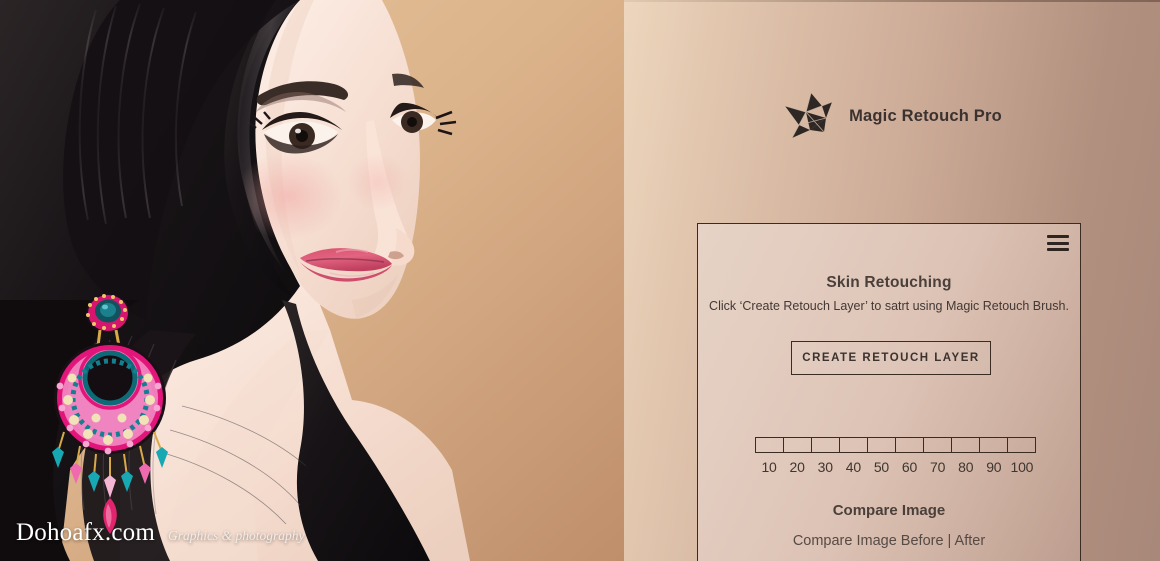 Image resolution: width=1160 pixels, height=561 pixels. What do you see at coordinates (909, 467) in the screenshot?
I see `slider-tick-label: 60` at bounding box center [909, 467].